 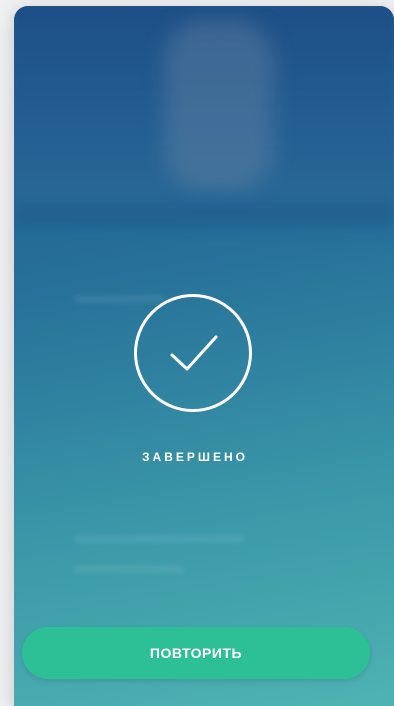 I want to click on checkmark-icon, so click(x=194, y=353).